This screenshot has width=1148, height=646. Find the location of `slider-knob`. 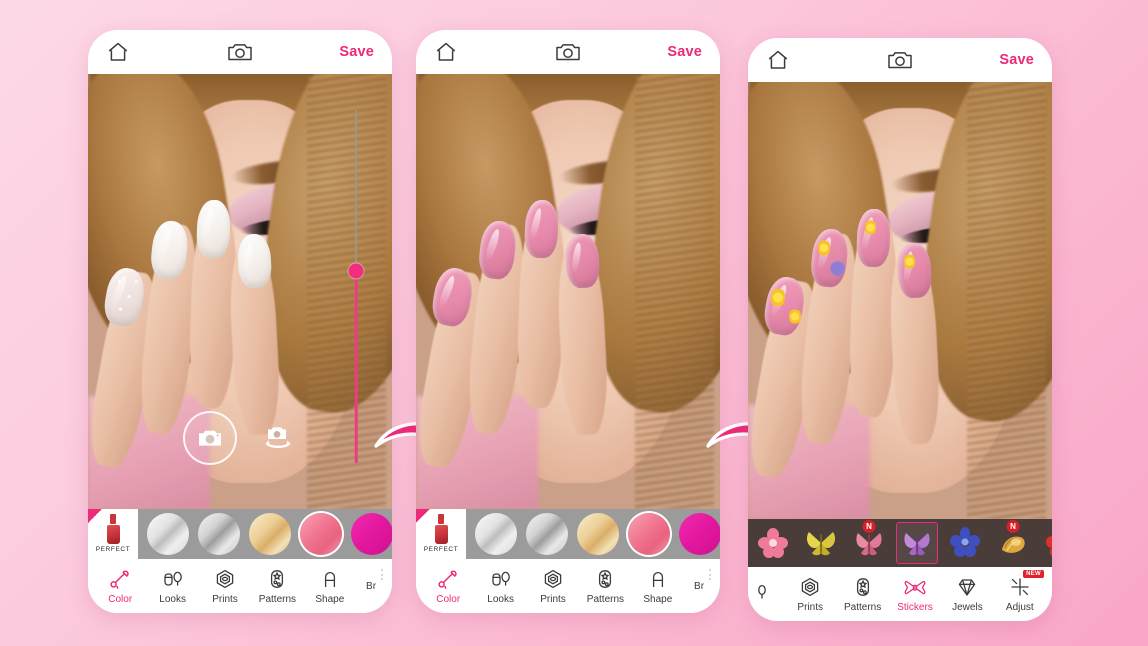

slider-knob is located at coordinates (356, 271).